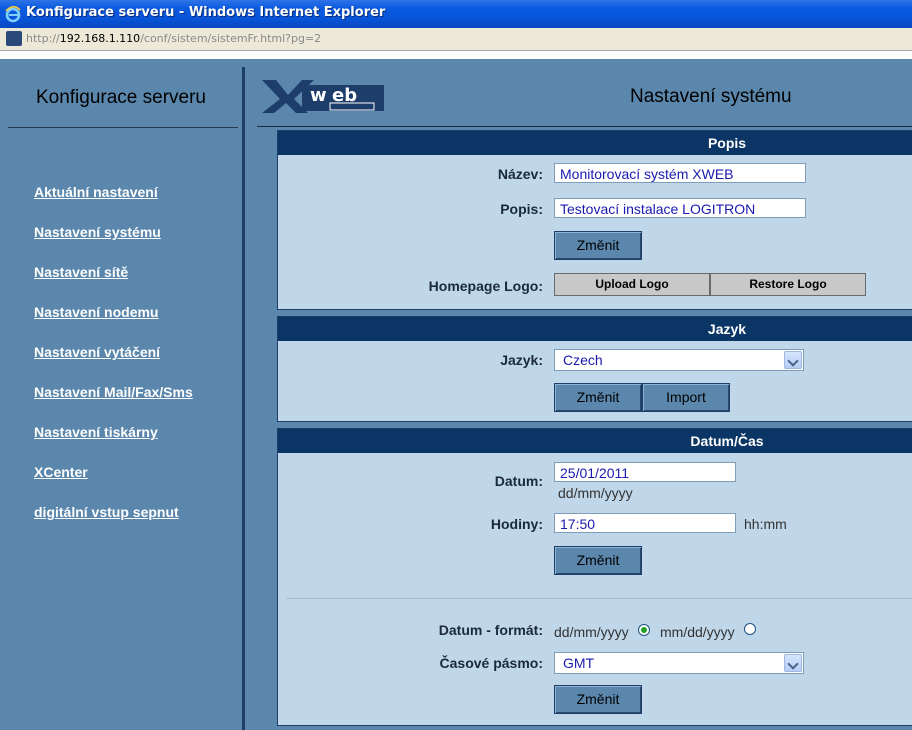 The height and width of the screenshot is (730, 912). I want to click on date-input: 25/01/2011, so click(645, 472).